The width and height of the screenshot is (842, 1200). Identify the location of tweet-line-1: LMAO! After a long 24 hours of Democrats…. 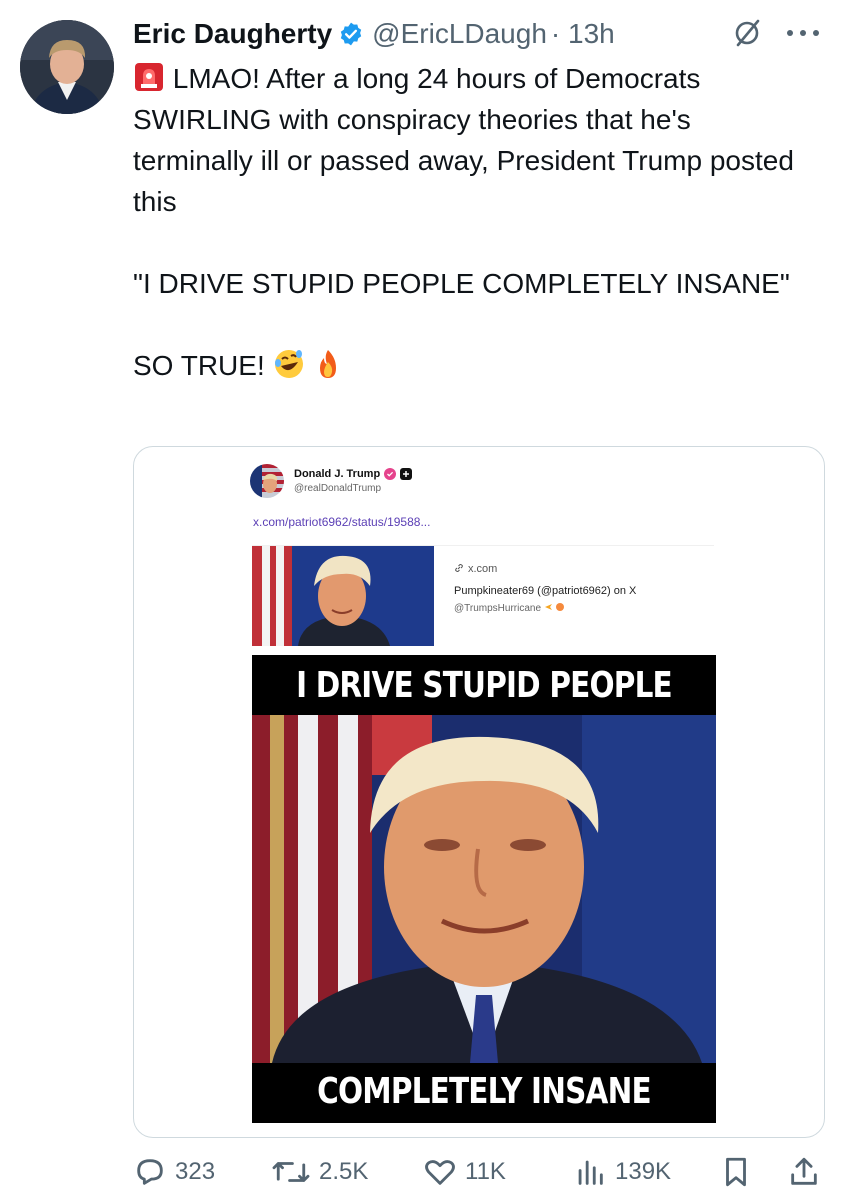
(463, 140).